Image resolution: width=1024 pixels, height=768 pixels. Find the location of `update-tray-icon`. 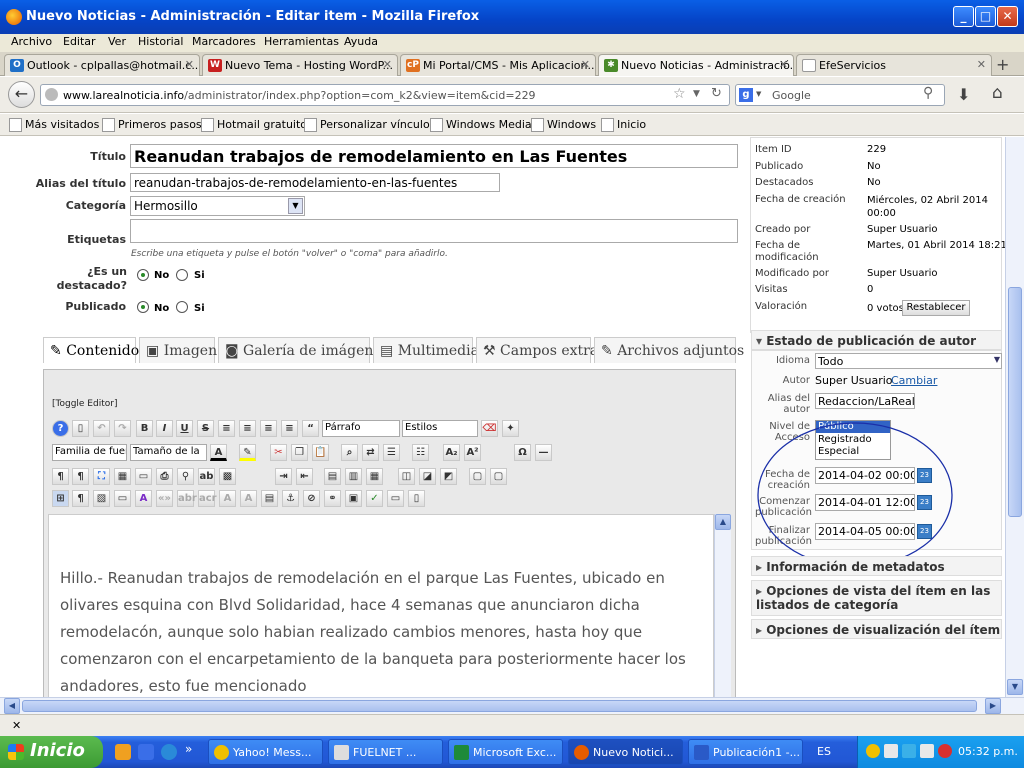

update-tray-icon is located at coordinates (909, 751).